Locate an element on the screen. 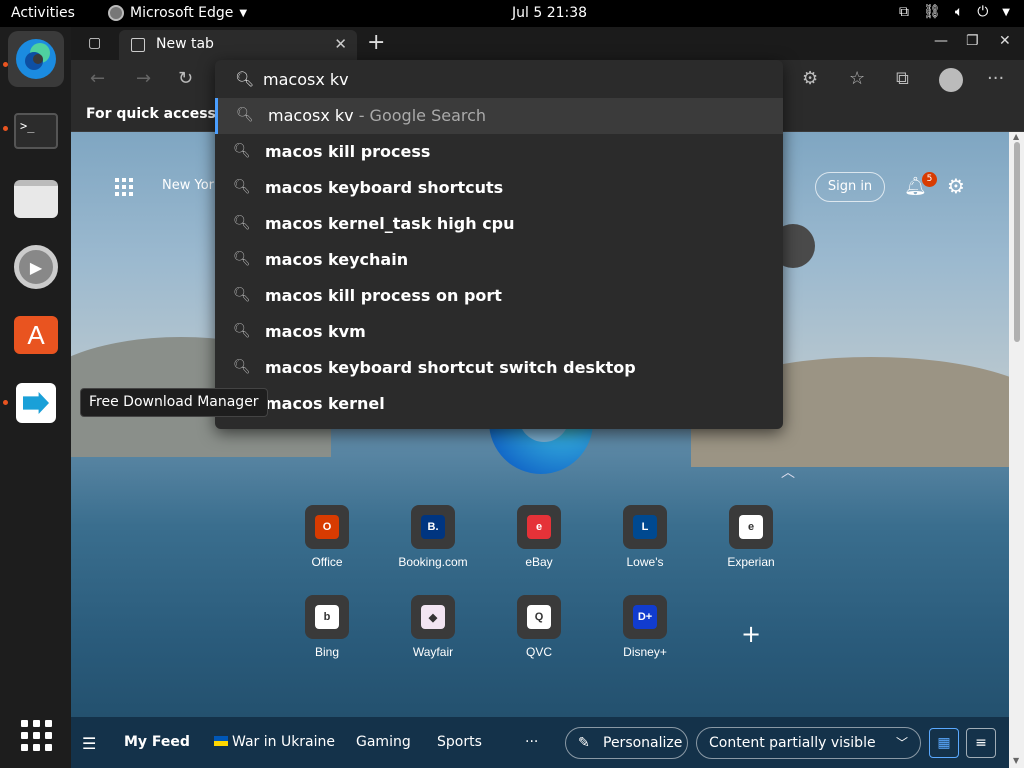  power-icon: ⏻ is located at coordinates (982, 12).